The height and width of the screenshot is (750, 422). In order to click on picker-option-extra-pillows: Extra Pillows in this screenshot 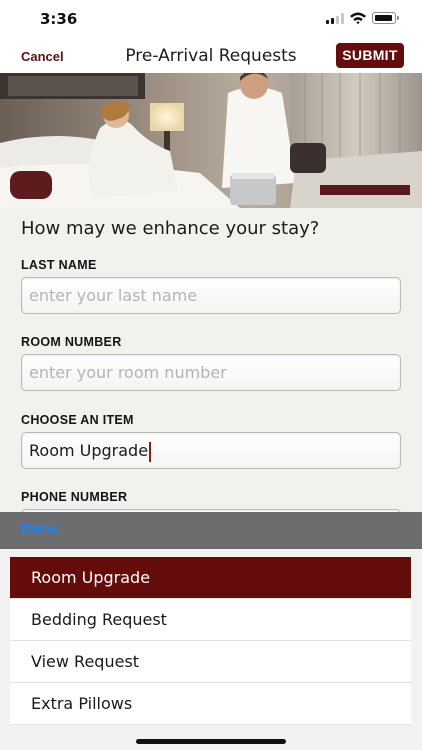, I will do `click(210, 704)`.